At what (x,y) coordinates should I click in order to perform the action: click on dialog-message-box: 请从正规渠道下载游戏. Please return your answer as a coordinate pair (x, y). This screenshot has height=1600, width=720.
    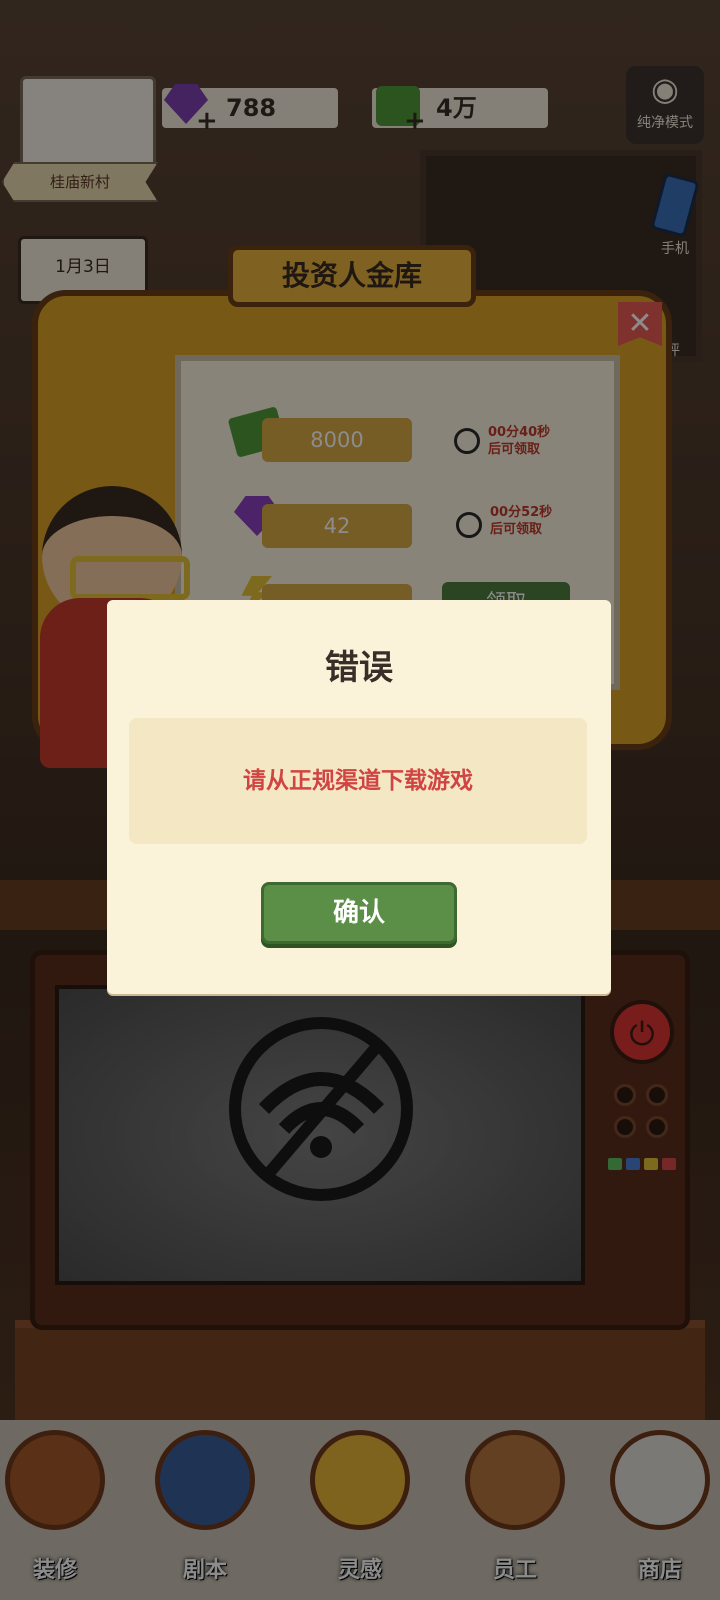
    Looking at the image, I should click on (358, 781).